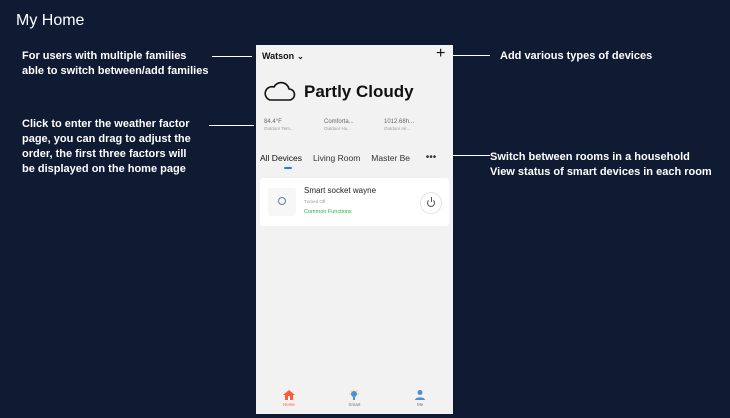 The width and height of the screenshot is (730, 418). I want to click on weather-note-line-4: be displayed on the home page, so click(104, 169).